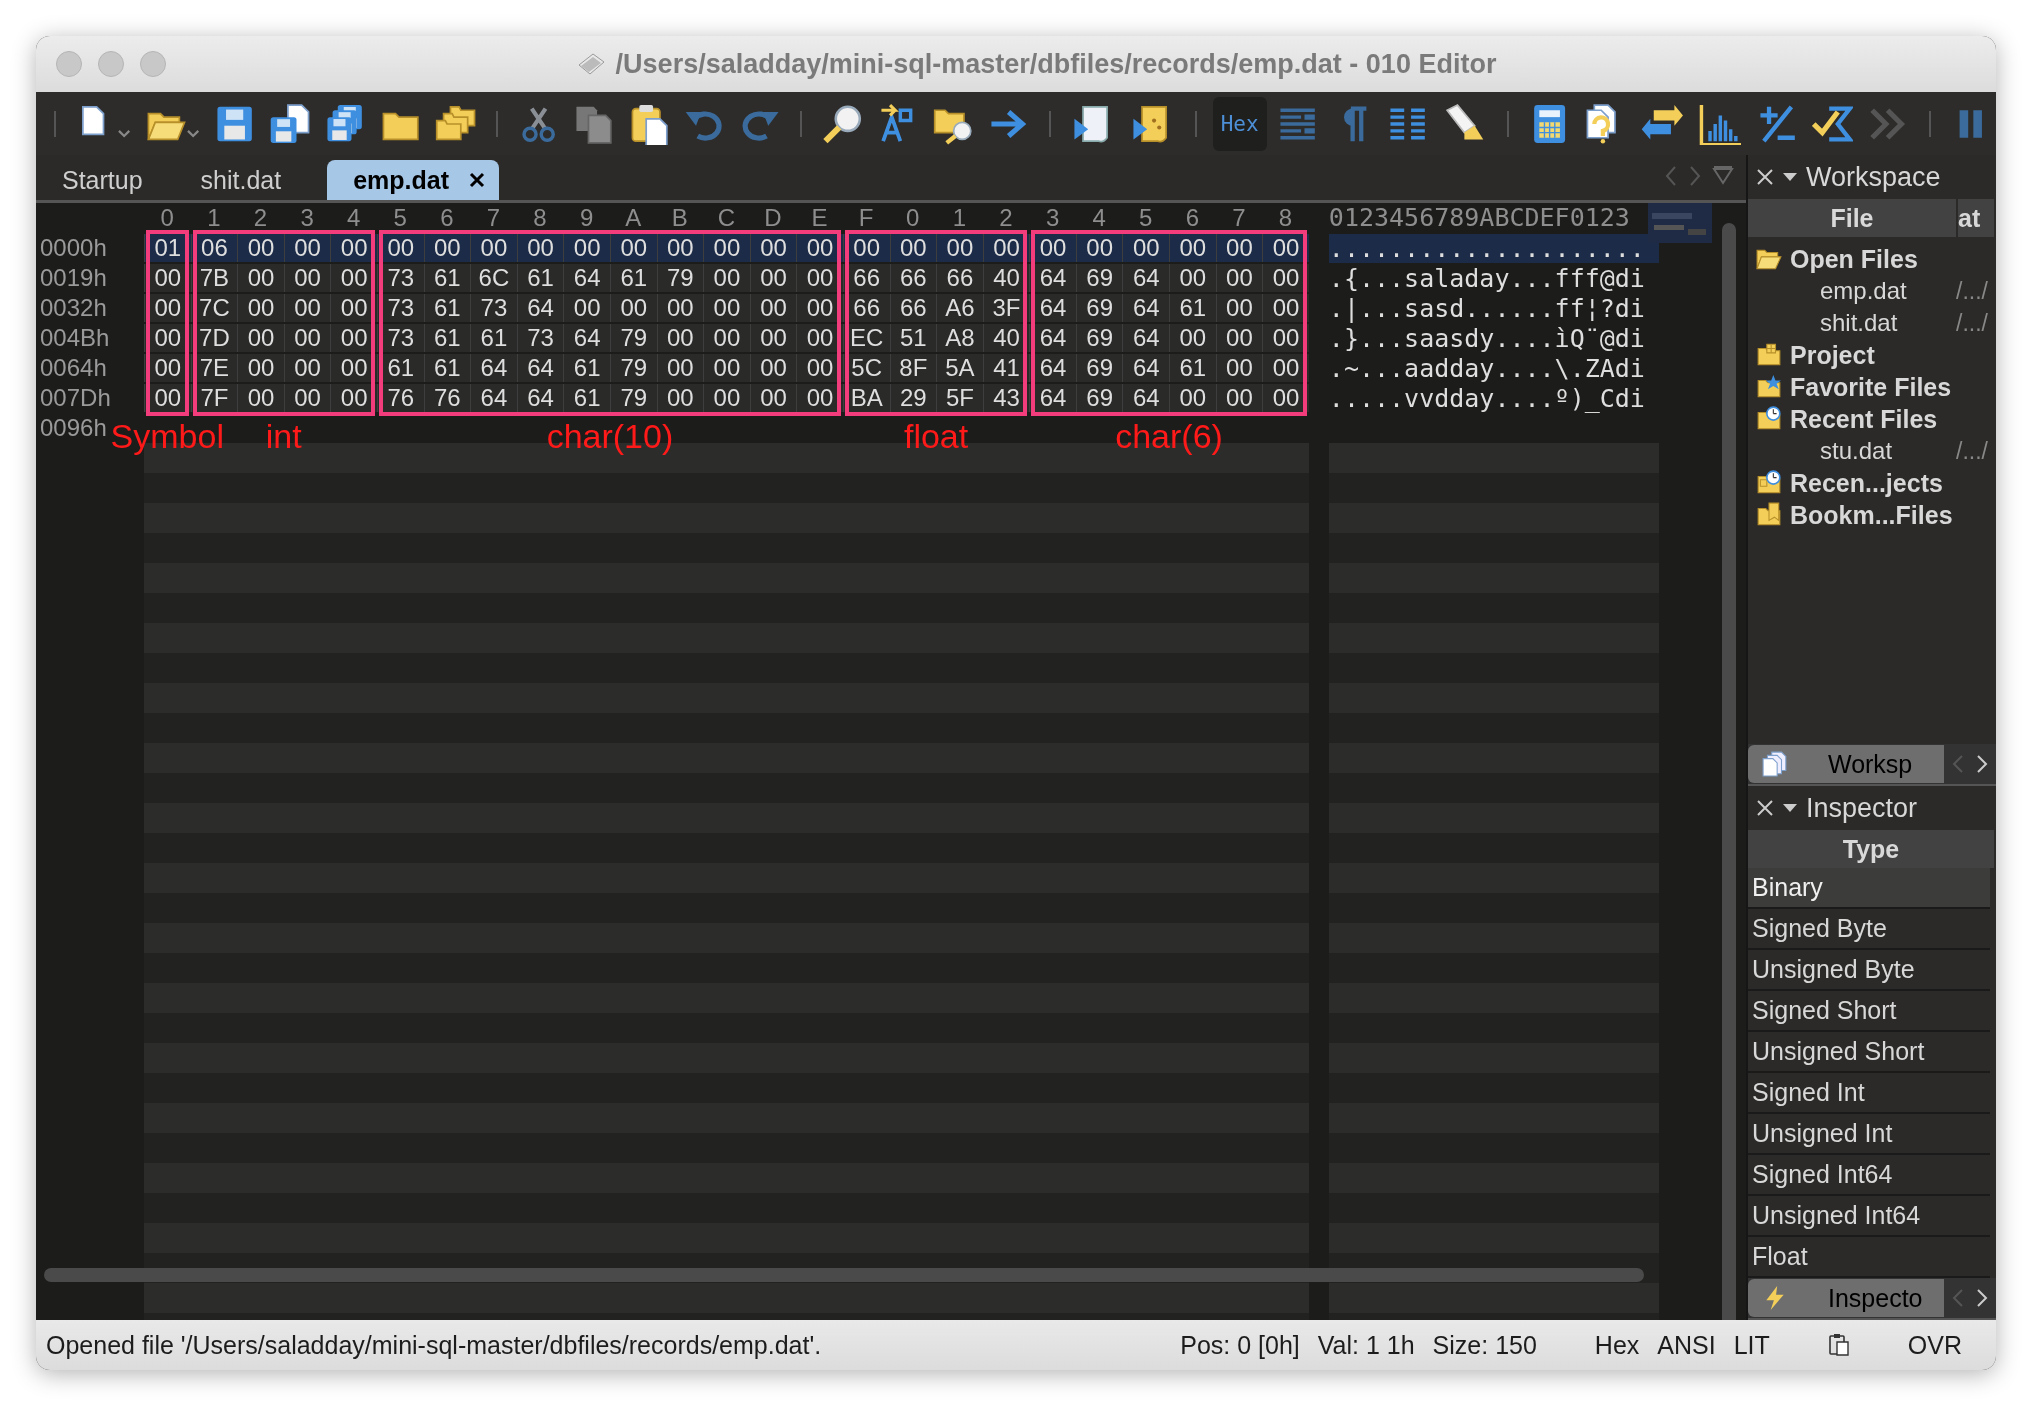 The height and width of the screenshot is (1408, 2032). I want to click on panel-tab: Inspecto, so click(1846, 1298).